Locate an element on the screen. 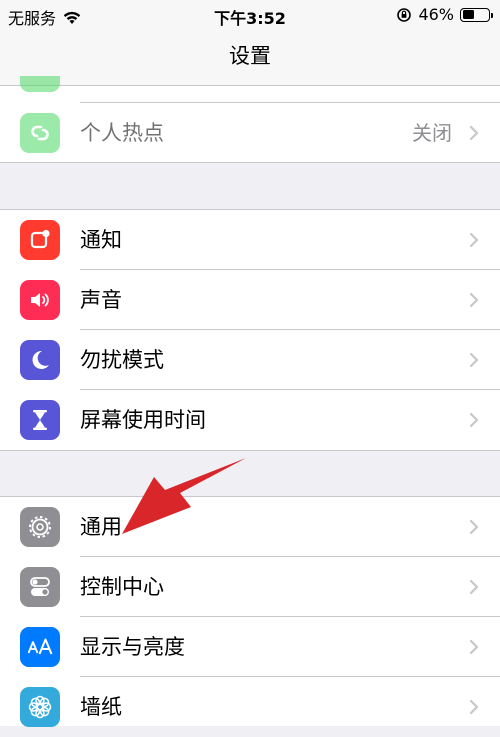  orientation-lock-icon is located at coordinates (404, 14).